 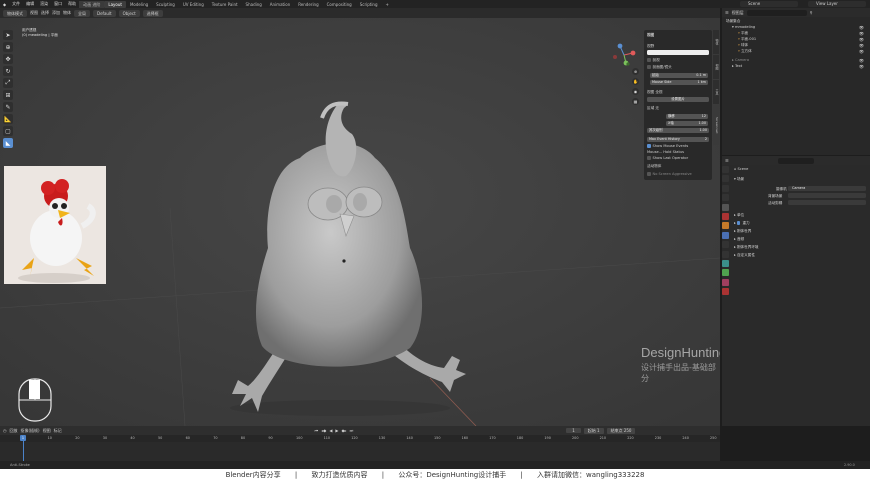 I want to click on tab-sculpting: Sculpting, so click(x=165, y=4).